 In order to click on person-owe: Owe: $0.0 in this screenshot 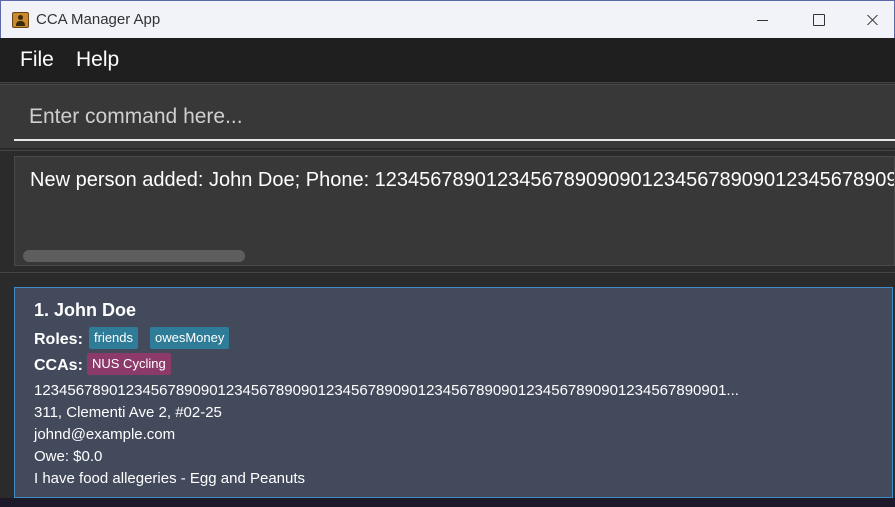, I will do `click(68, 456)`.